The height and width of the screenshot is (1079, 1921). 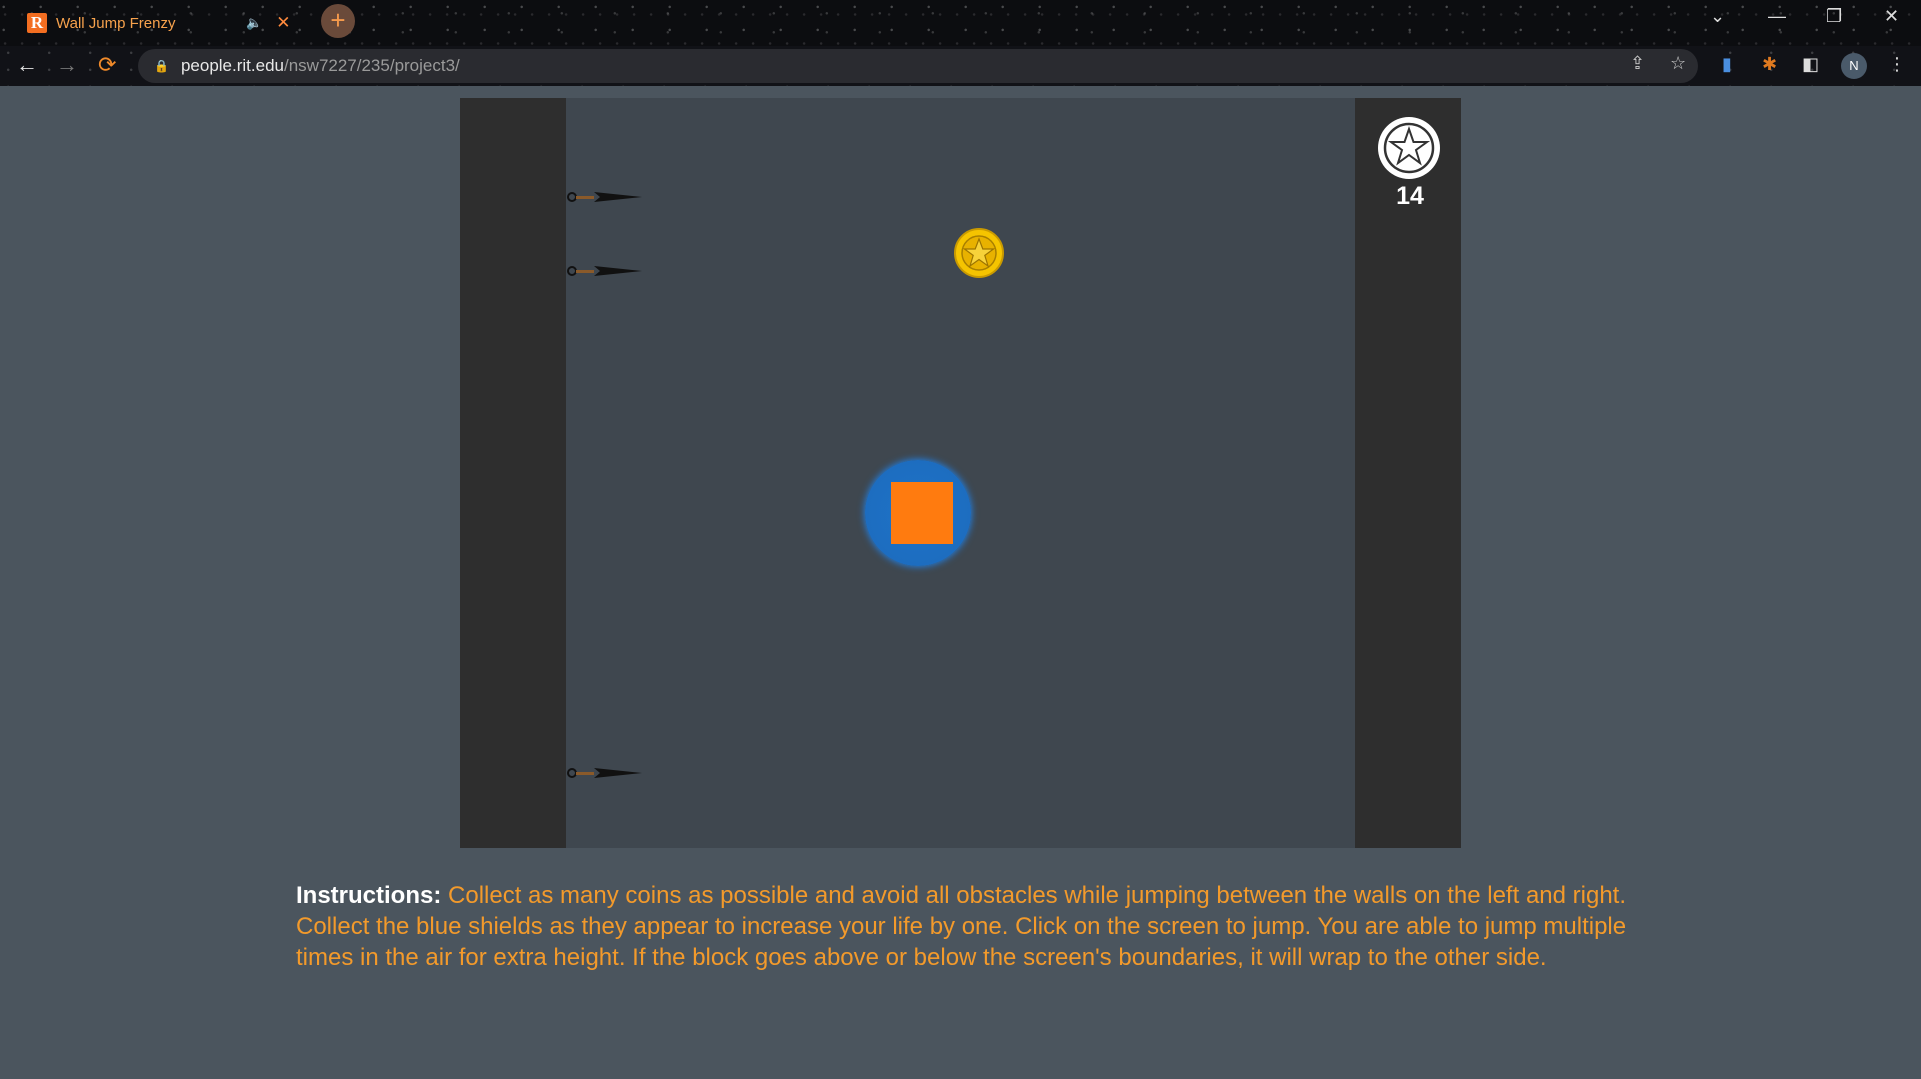 I want to click on side-panel-icon: ◧, so click(x=1810, y=64).